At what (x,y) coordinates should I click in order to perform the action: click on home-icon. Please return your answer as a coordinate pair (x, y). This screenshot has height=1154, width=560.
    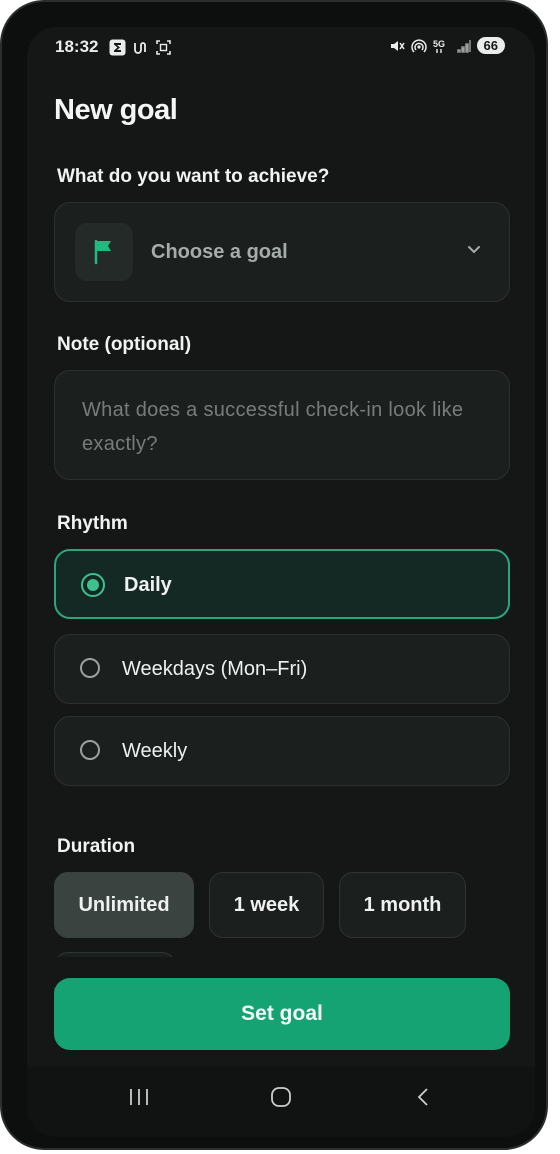
    Looking at the image, I should click on (281, 1097).